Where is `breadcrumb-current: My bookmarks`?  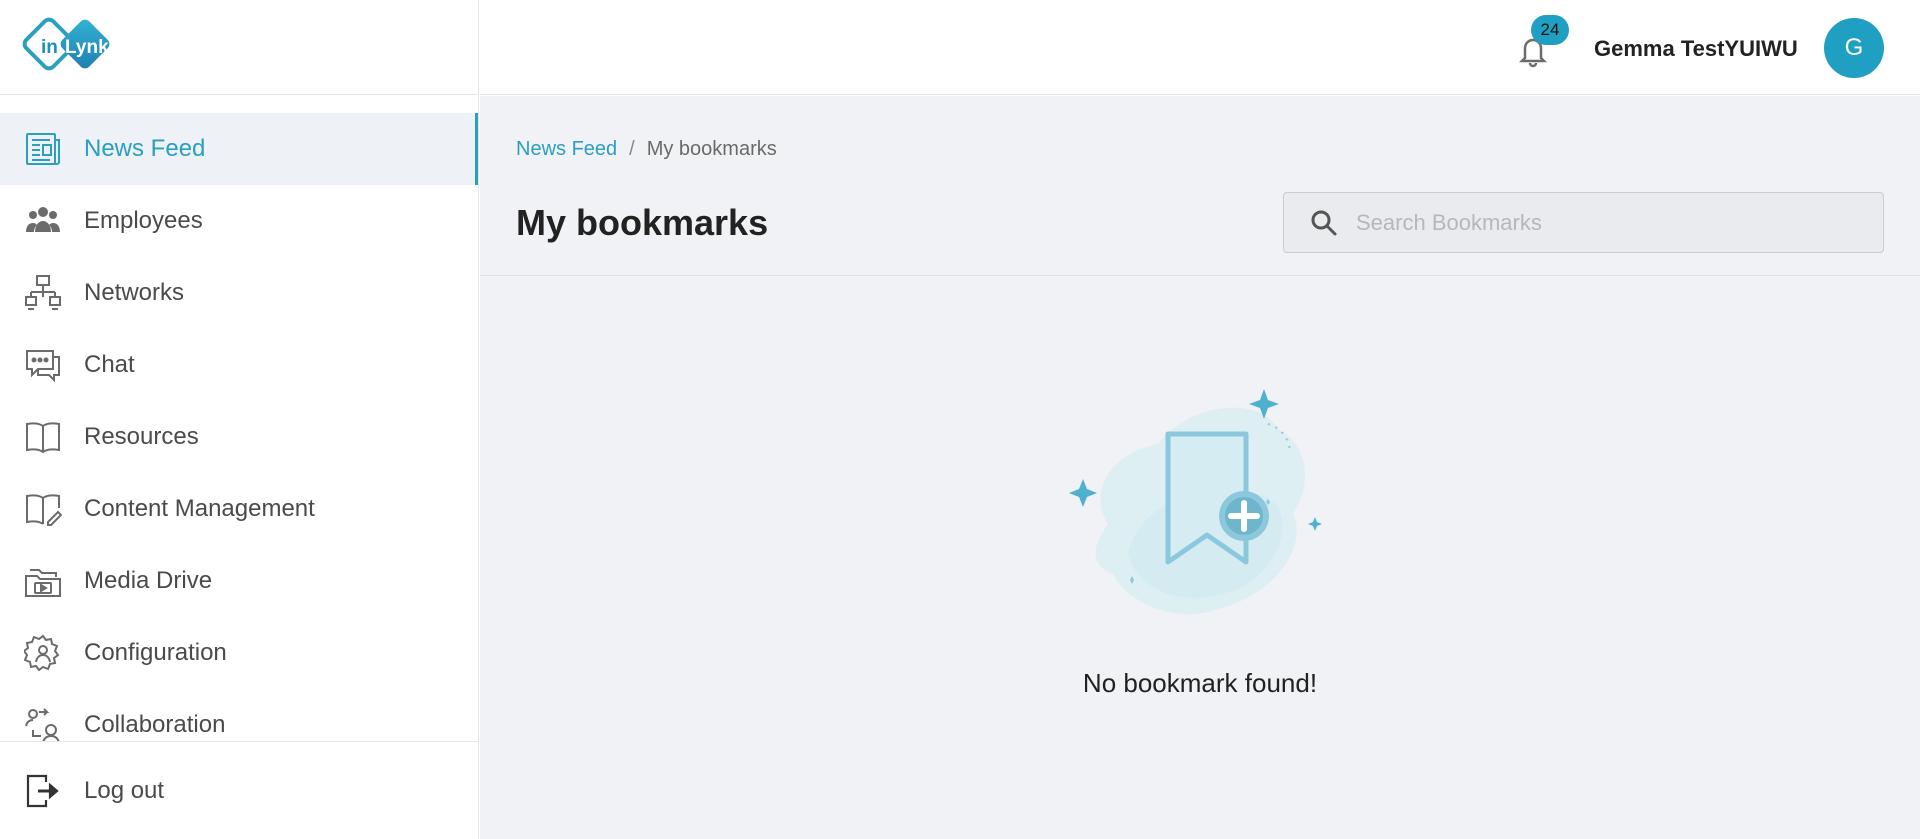
breadcrumb-current: My bookmarks is located at coordinates (711, 149).